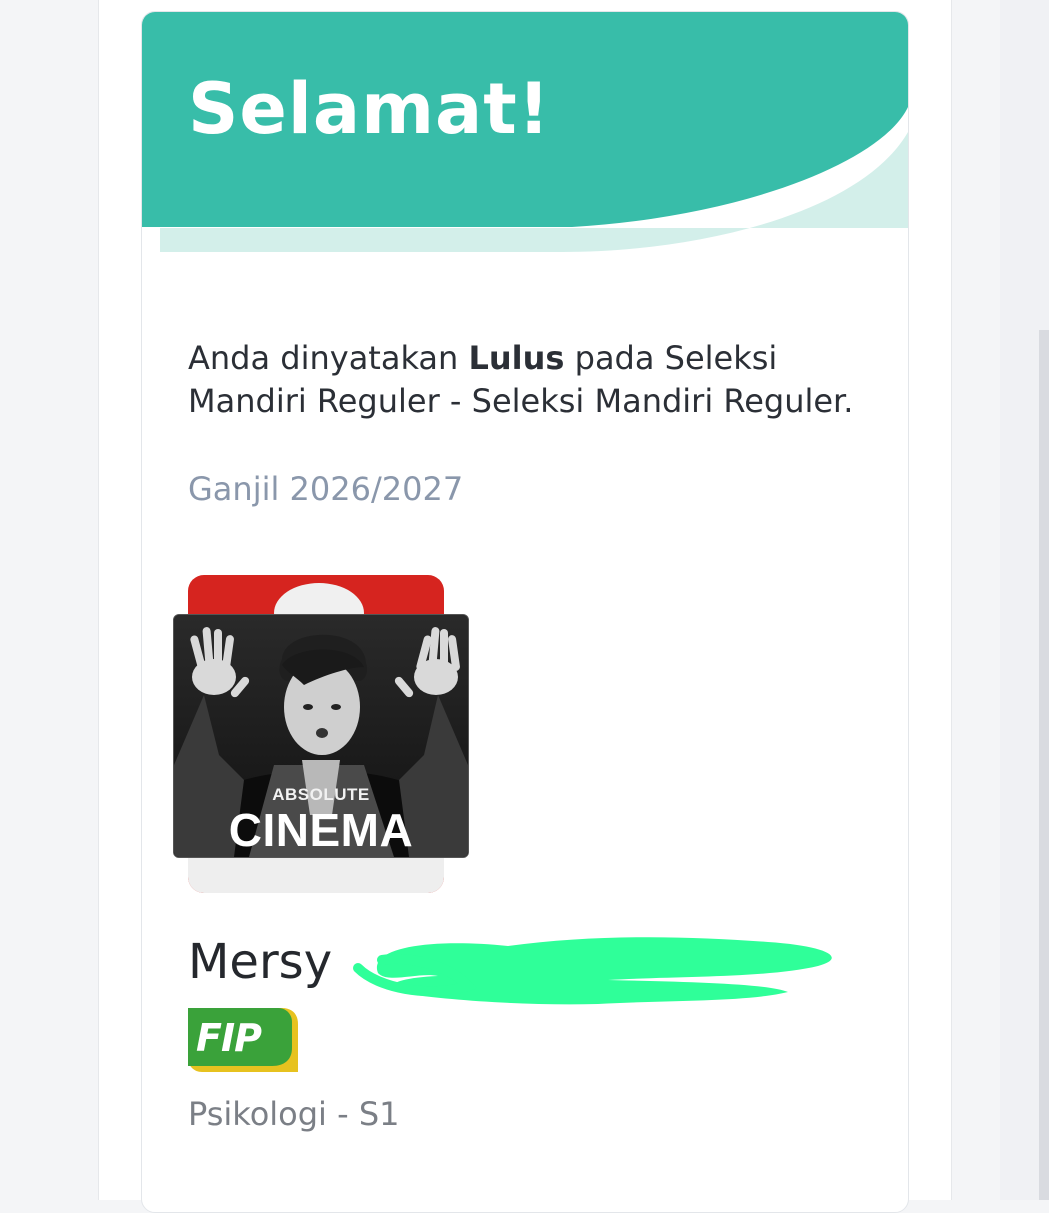 This screenshot has width=1049, height=1213. Describe the element at coordinates (328, 358) in the screenshot. I see `result-message-prefix: Anda dinyatakan` at that location.